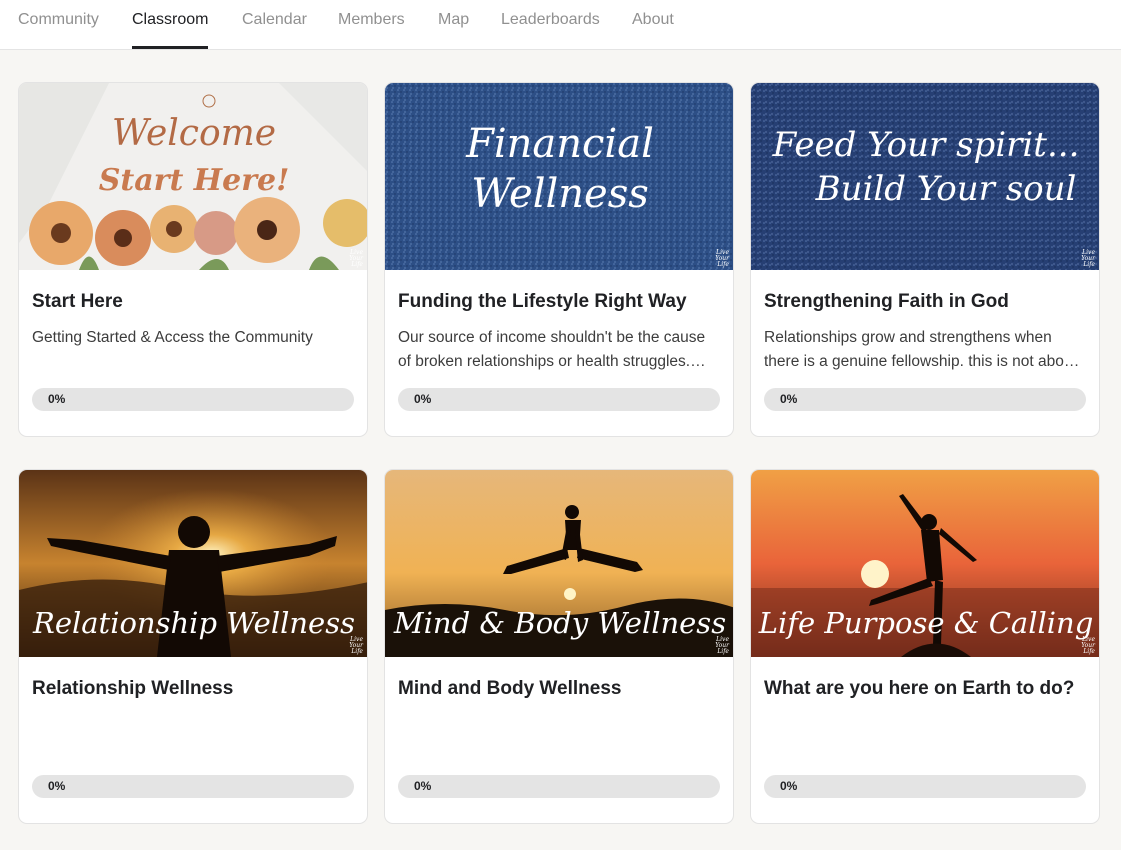  I want to click on cover-title: Relationship Wellness, so click(193, 623).